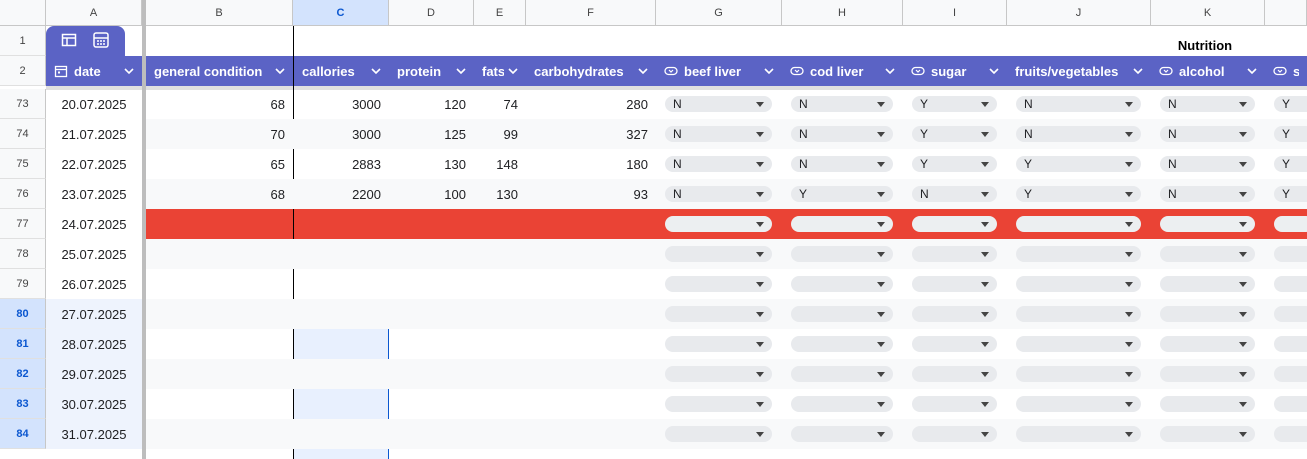 This screenshot has height=459, width=1307. What do you see at coordinates (500, 71) in the screenshot?
I see `header-fats: fats` at bounding box center [500, 71].